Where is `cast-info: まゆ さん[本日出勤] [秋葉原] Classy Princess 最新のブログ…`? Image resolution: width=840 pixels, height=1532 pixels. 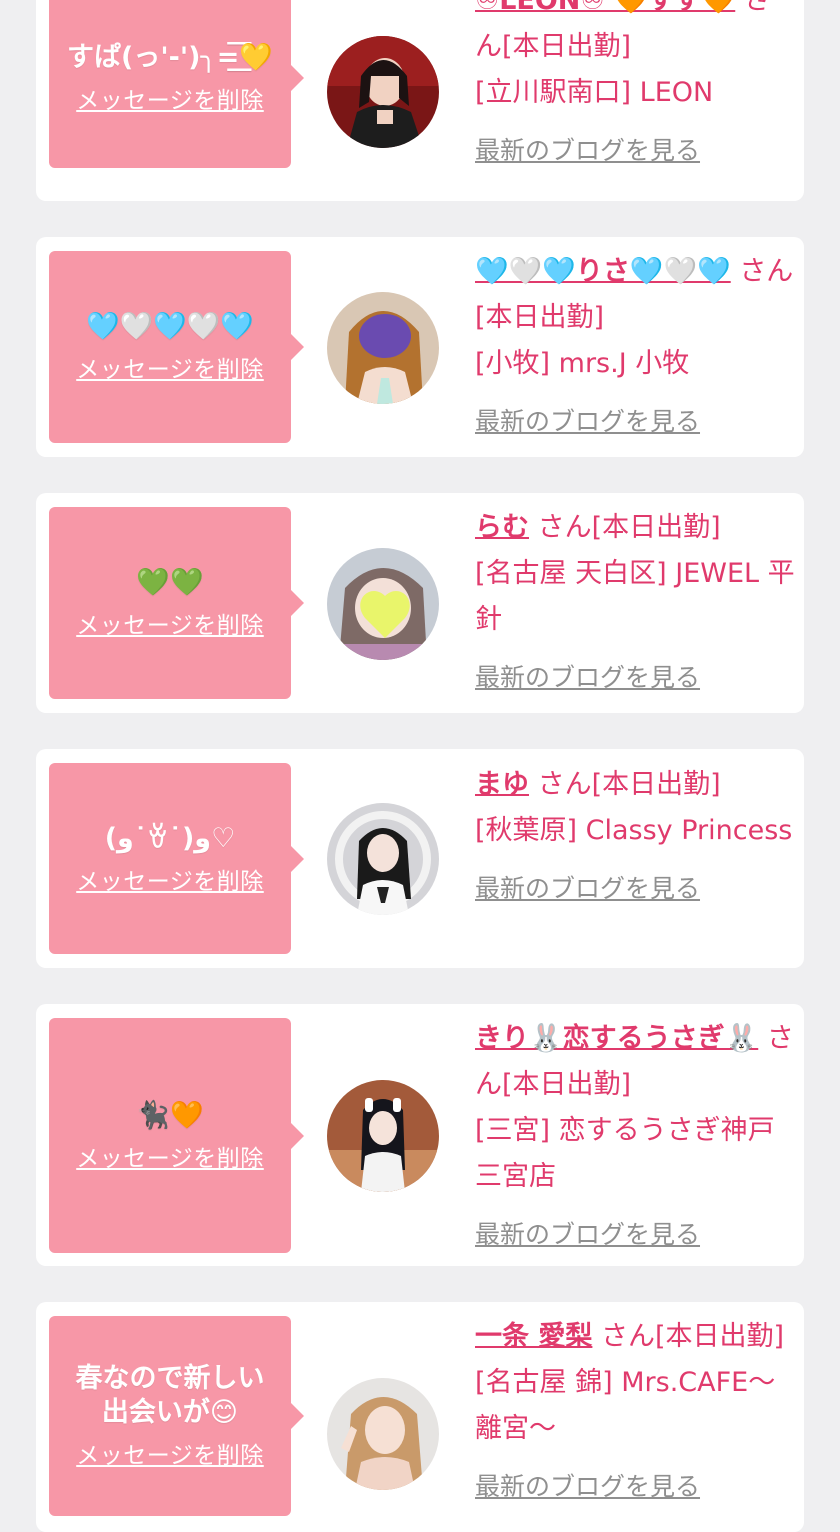
cast-info: まゆ さん[本日出勤] [秋葉原] Classy Princess 最新のブログ… is located at coordinates (635, 837).